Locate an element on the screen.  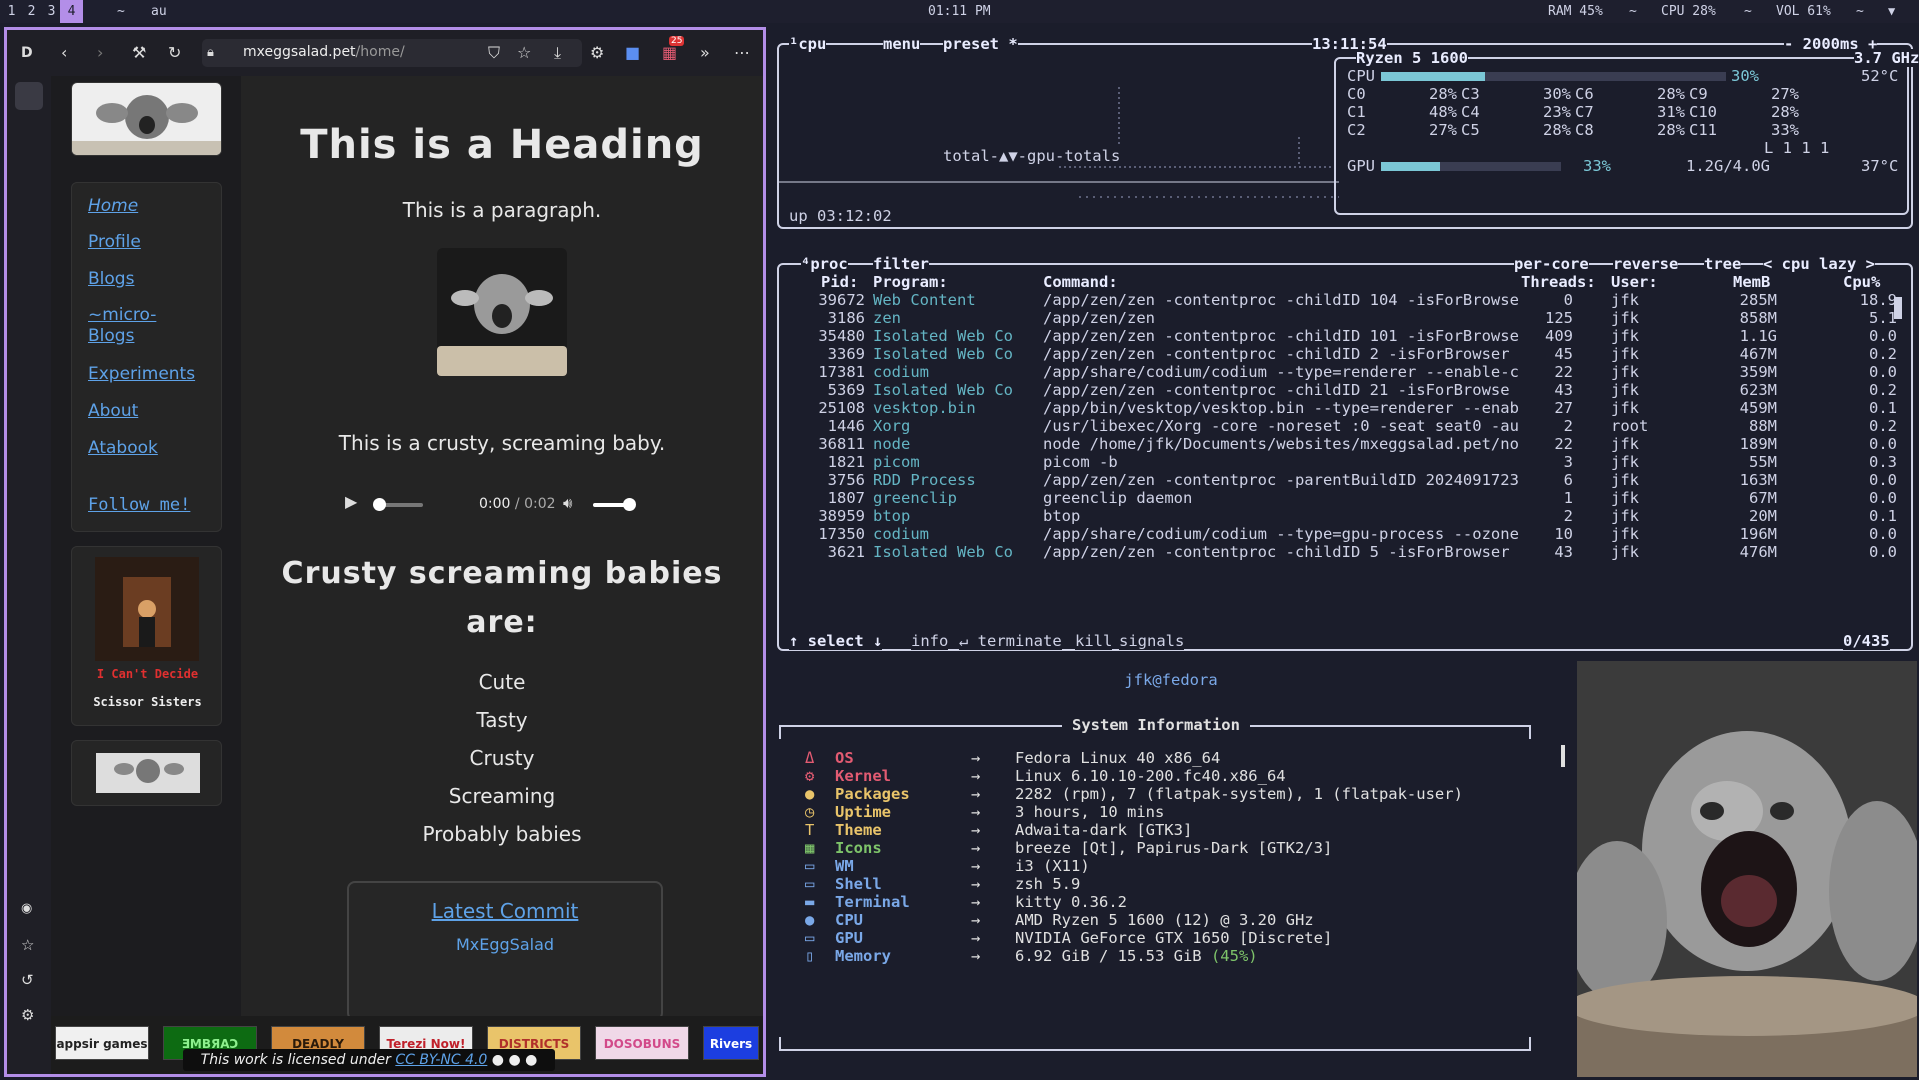
album-cover-image is located at coordinates (147, 609).